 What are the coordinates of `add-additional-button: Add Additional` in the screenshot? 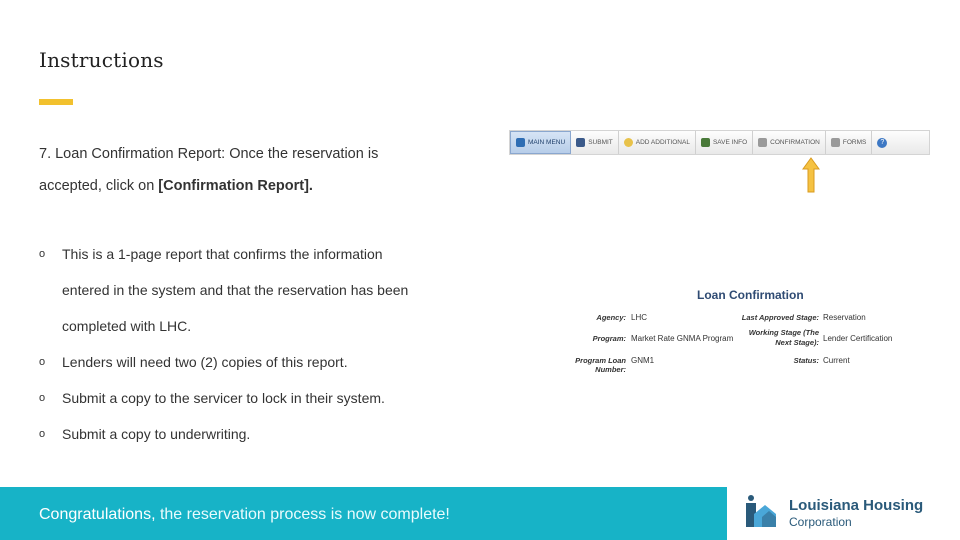 It's located at (657, 142).